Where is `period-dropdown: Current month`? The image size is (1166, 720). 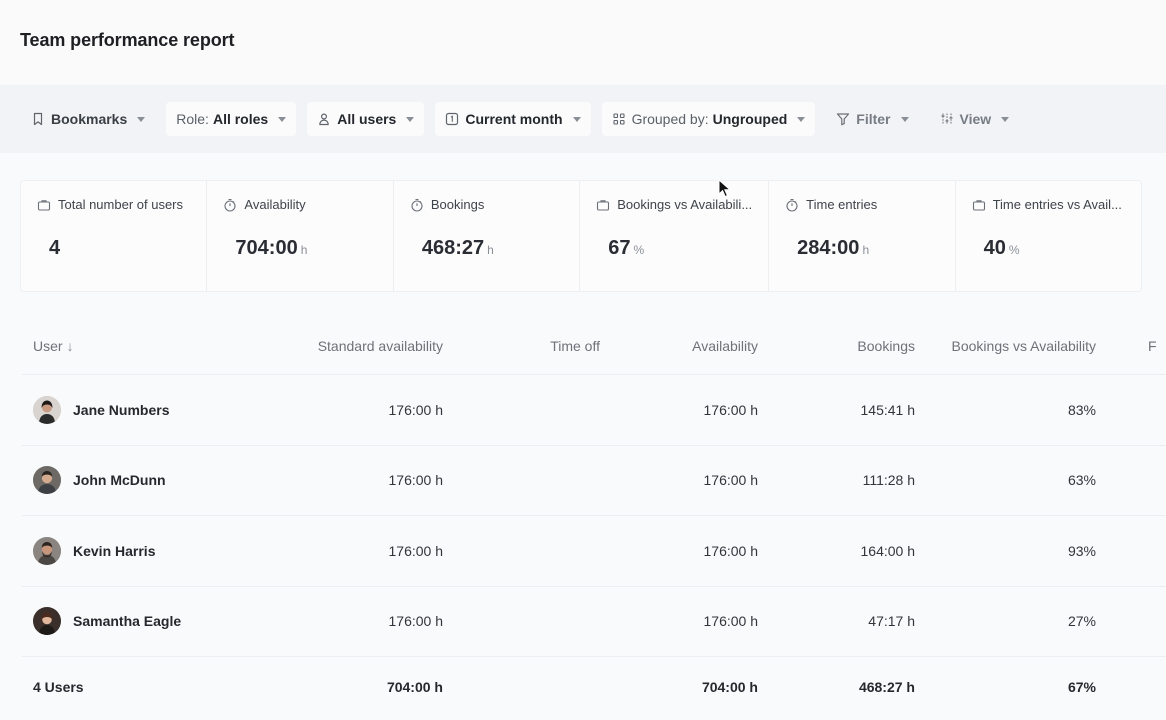 period-dropdown: Current month is located at coordinates (513, 119).